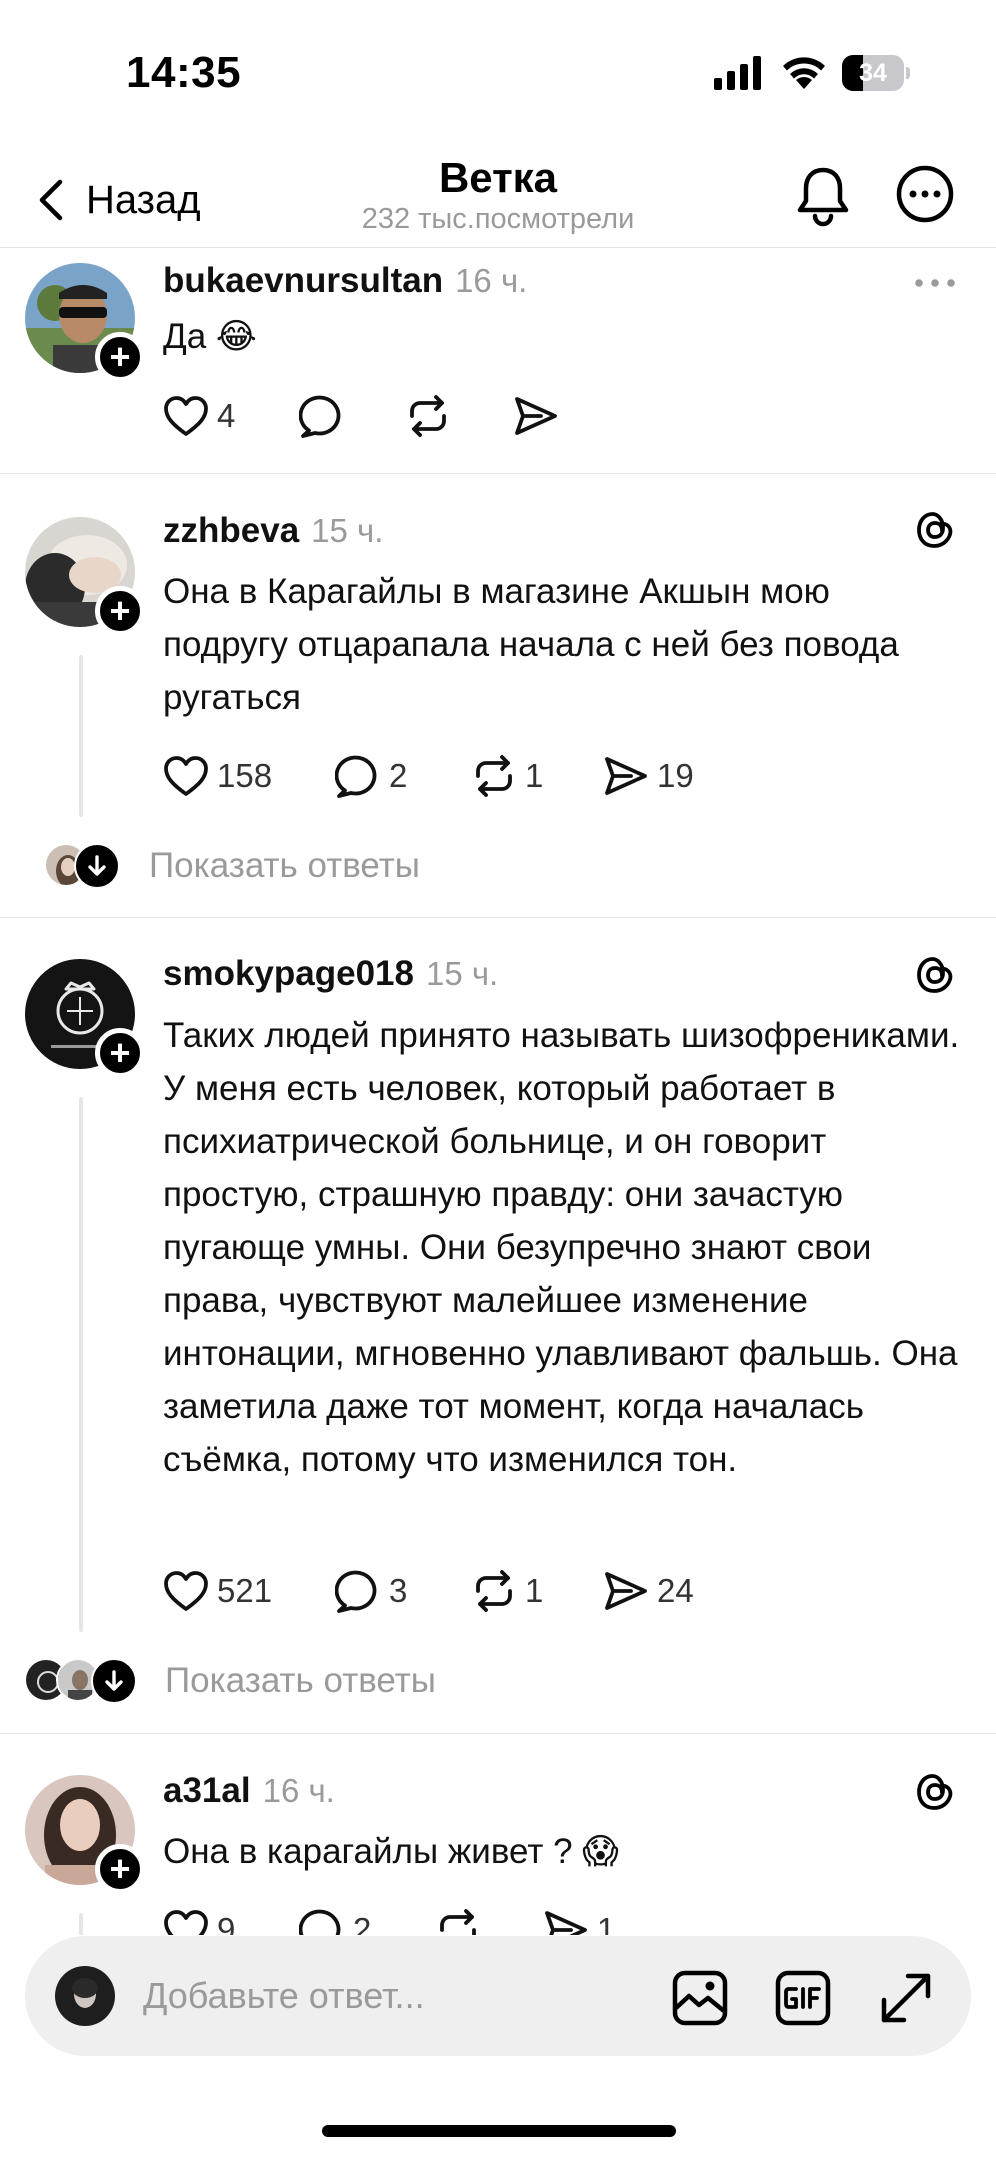 Image resolution: width=996 pixels, height=2160 pixels. Describe the element at coordinates (700, 1998) in the screenshot. I see `image-icon` at that location.